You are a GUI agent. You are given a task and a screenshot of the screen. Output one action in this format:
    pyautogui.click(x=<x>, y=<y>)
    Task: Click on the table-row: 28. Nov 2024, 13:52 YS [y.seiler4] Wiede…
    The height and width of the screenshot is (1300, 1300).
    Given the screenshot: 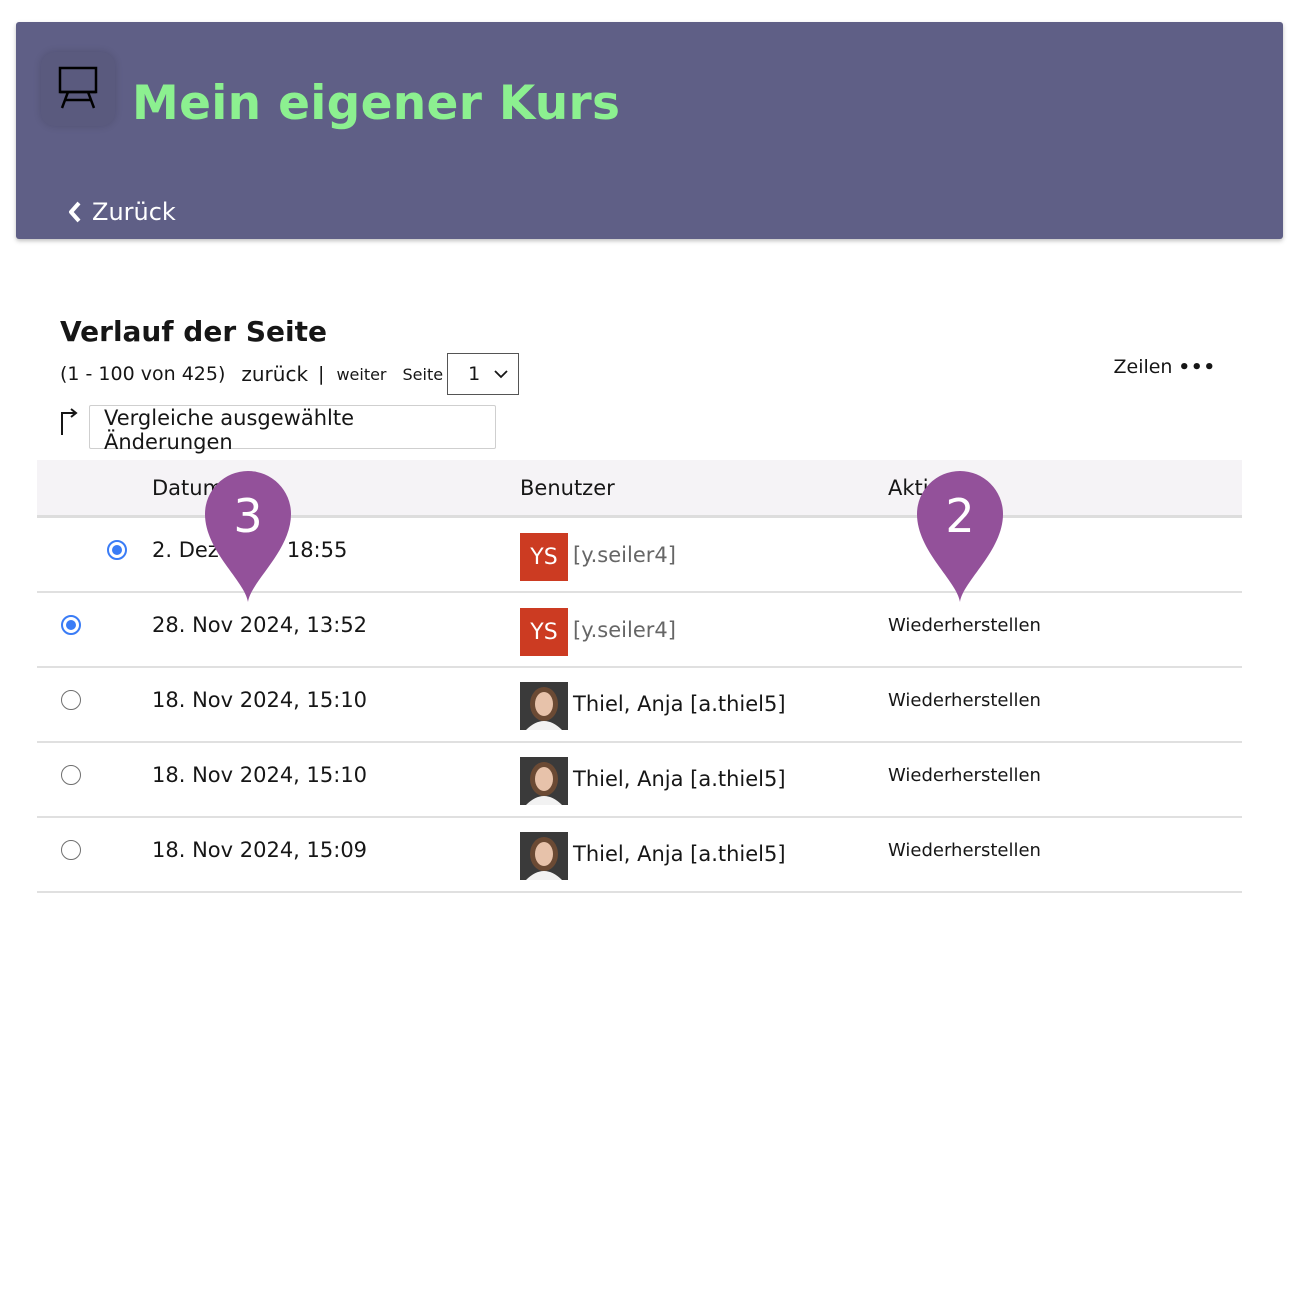 What is the action you would take?
    pyautogui.click(x=639, y=630)
    